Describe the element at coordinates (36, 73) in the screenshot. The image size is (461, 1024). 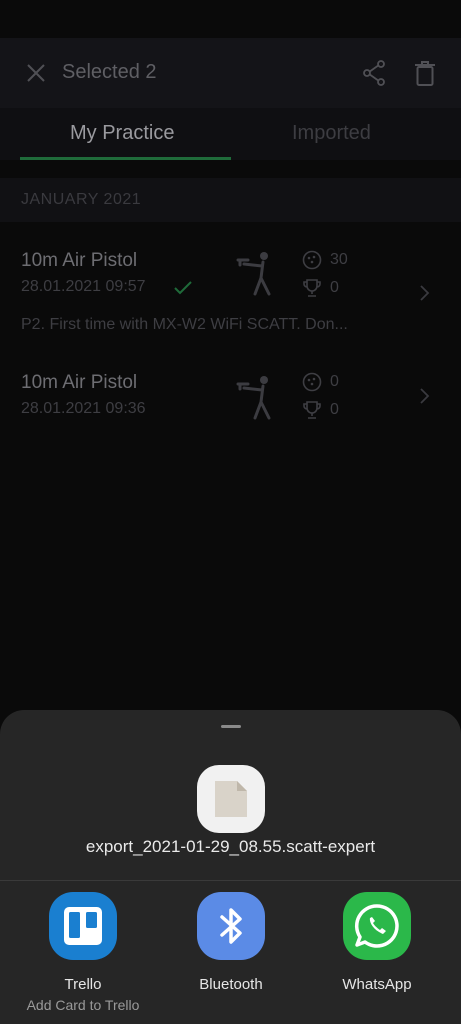
I see `close-icon` at that location.